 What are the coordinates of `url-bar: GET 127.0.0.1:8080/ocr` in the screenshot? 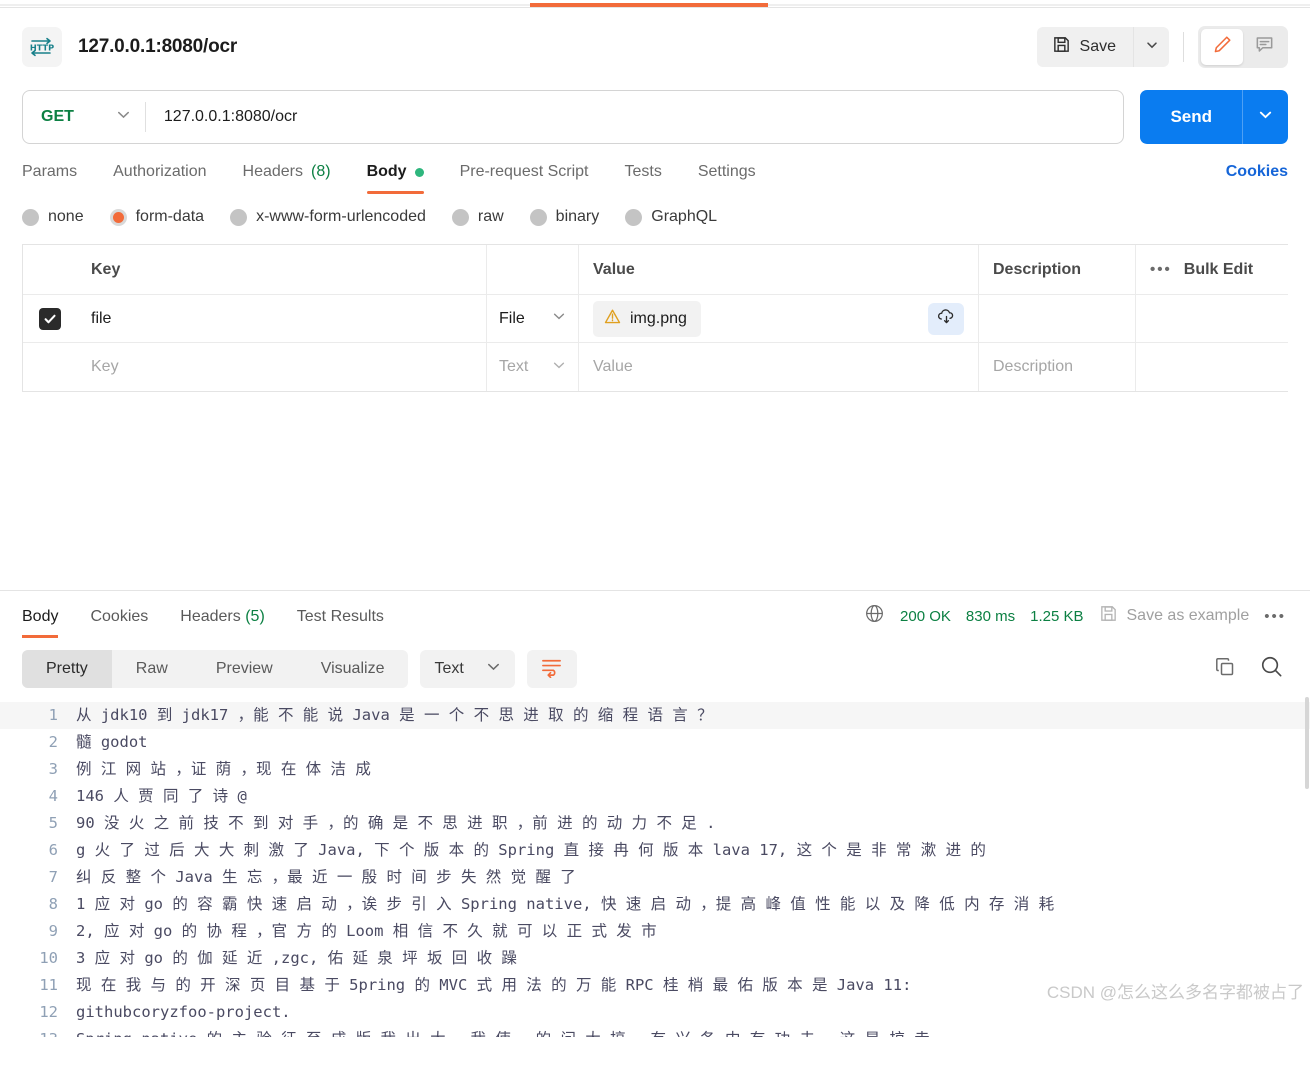 It's located at (573, 117).